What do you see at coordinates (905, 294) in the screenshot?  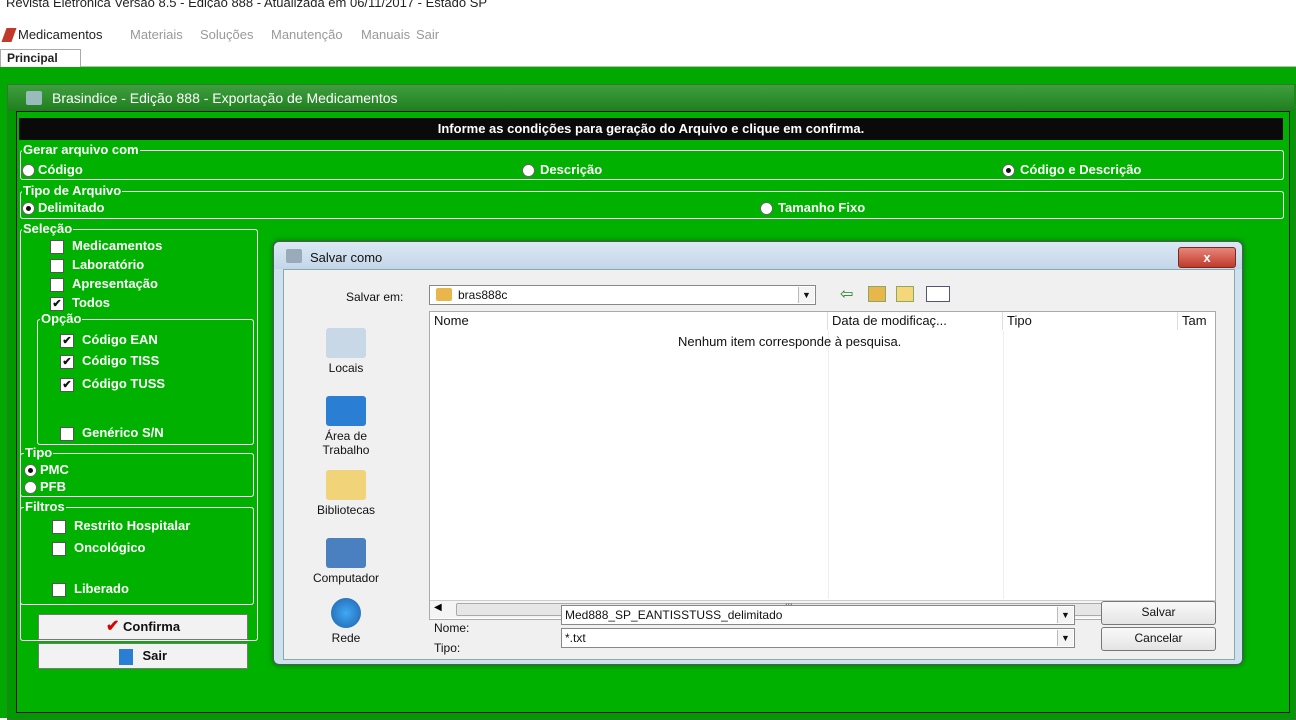 I see `new-folder-icon` at bounding box center [905, 294].